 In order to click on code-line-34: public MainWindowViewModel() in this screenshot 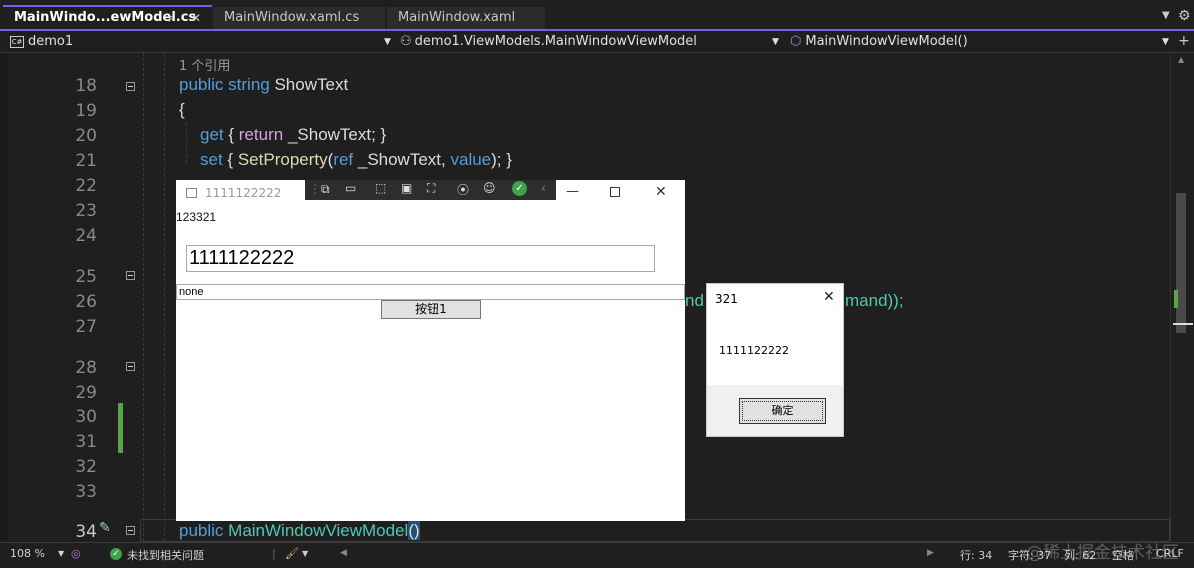, I will do `click(299, 531)`.